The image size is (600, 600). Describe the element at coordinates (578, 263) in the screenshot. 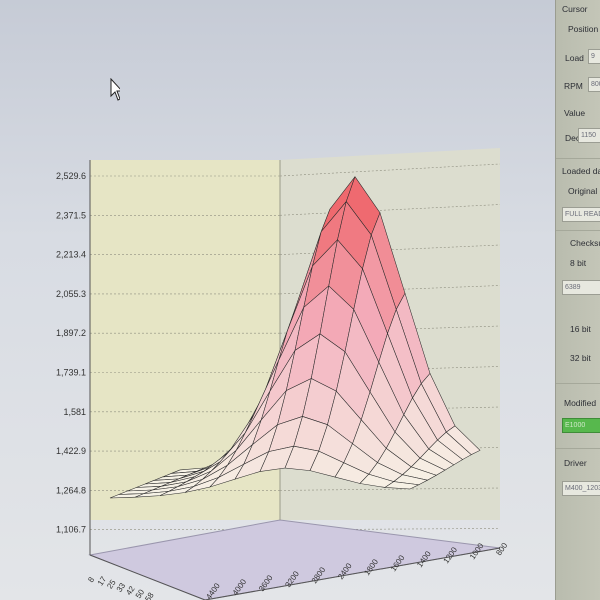

I see `bit8-label: 8 bit` at that location.